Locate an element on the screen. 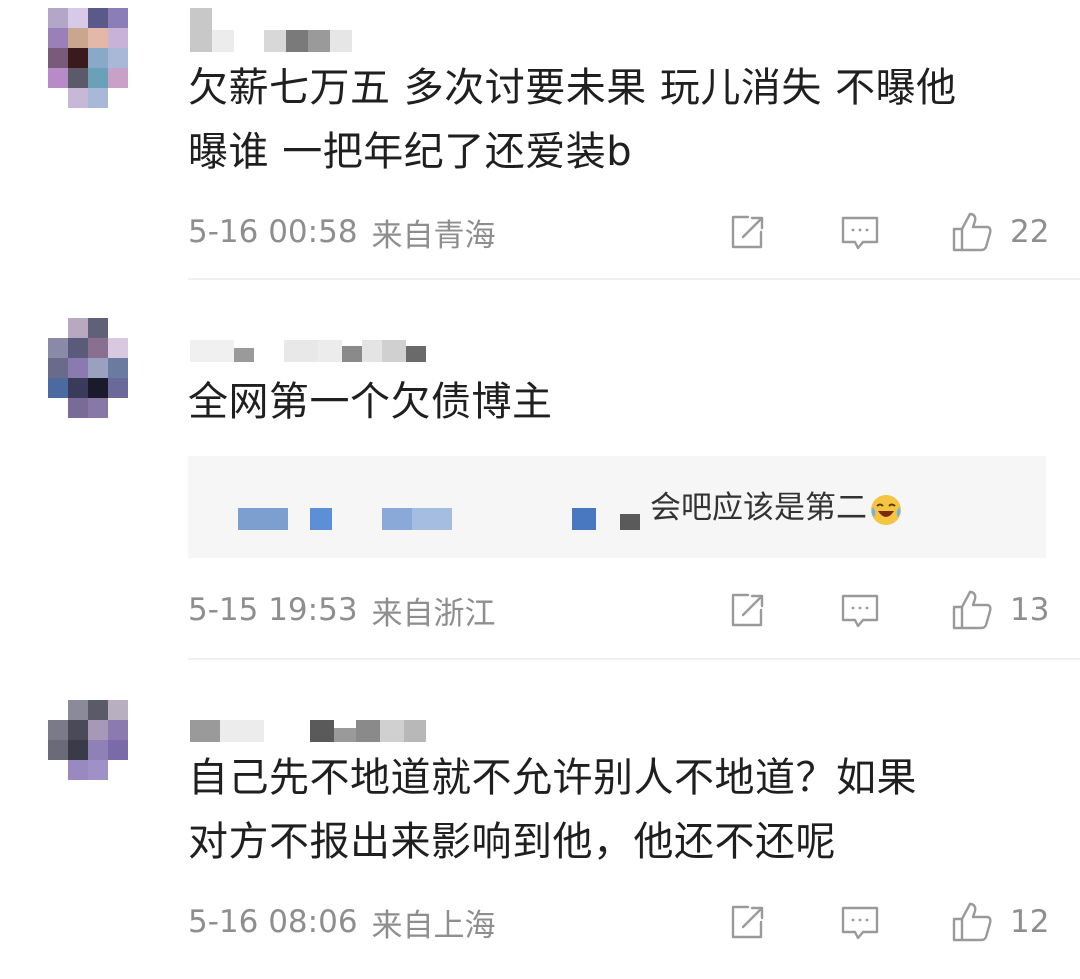 The width and height of the screenshot is (1080, 979). avatar is located at coordinates (98, 760).